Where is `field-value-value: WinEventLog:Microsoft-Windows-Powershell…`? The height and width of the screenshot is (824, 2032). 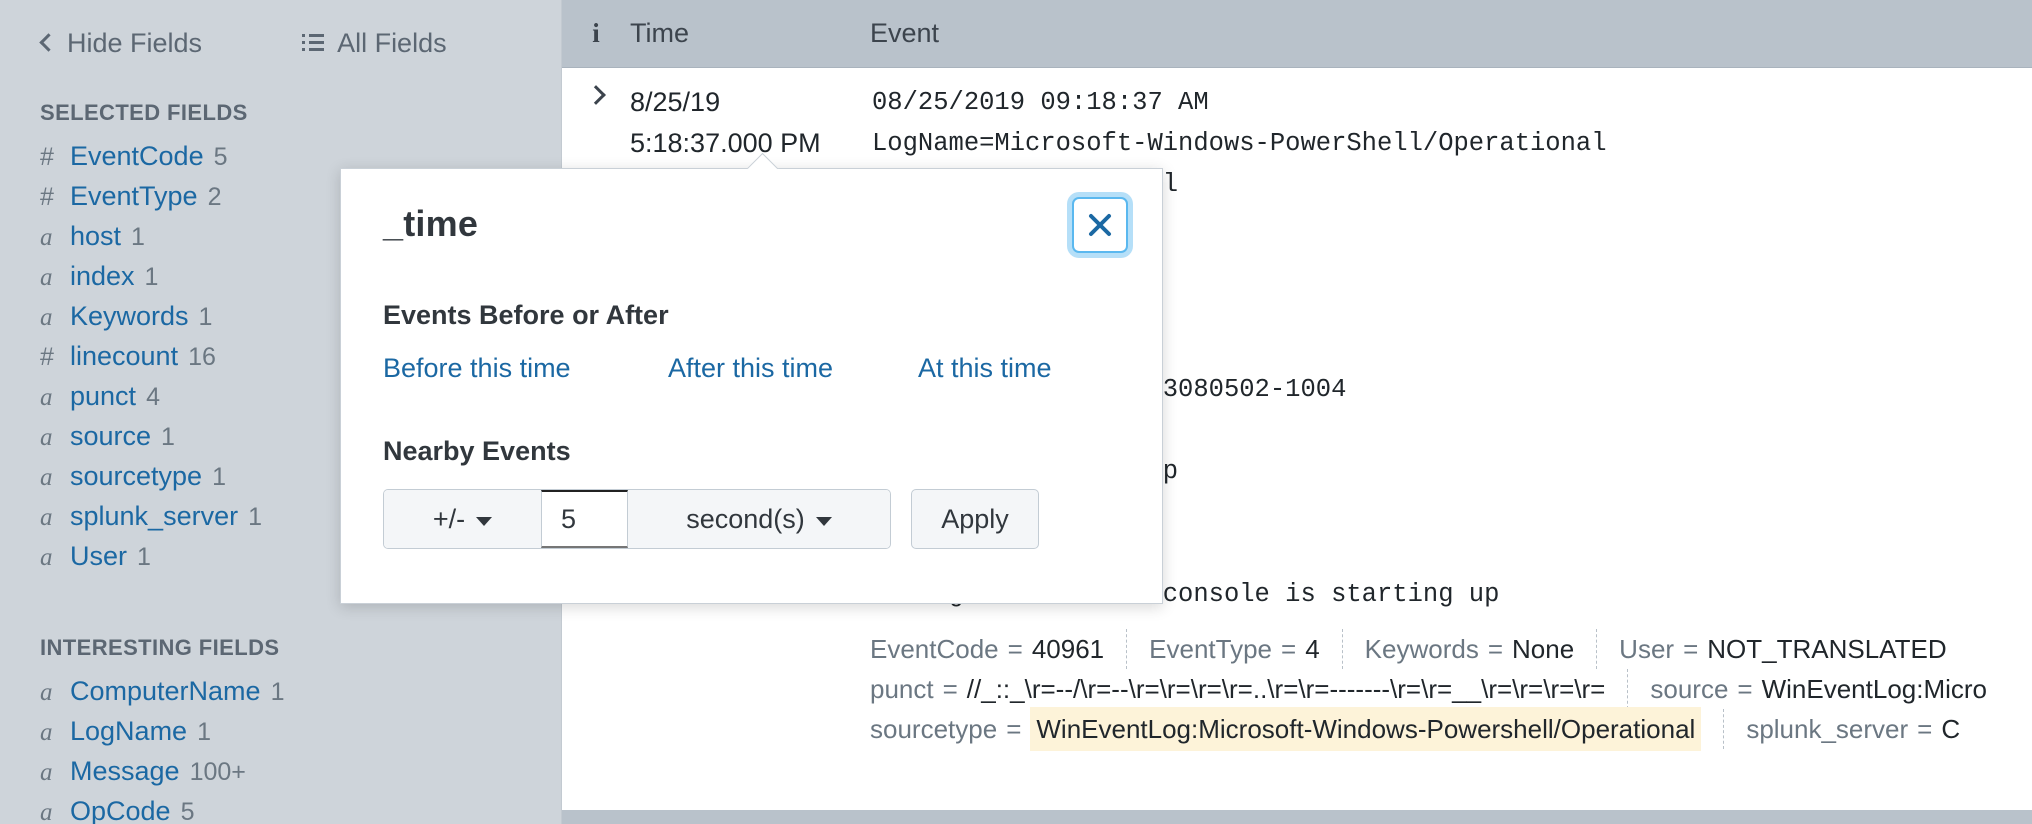
field-value-value: WinEventLog:Microsoft-Windows-Powershell… is located at coordinates (1366, 729).